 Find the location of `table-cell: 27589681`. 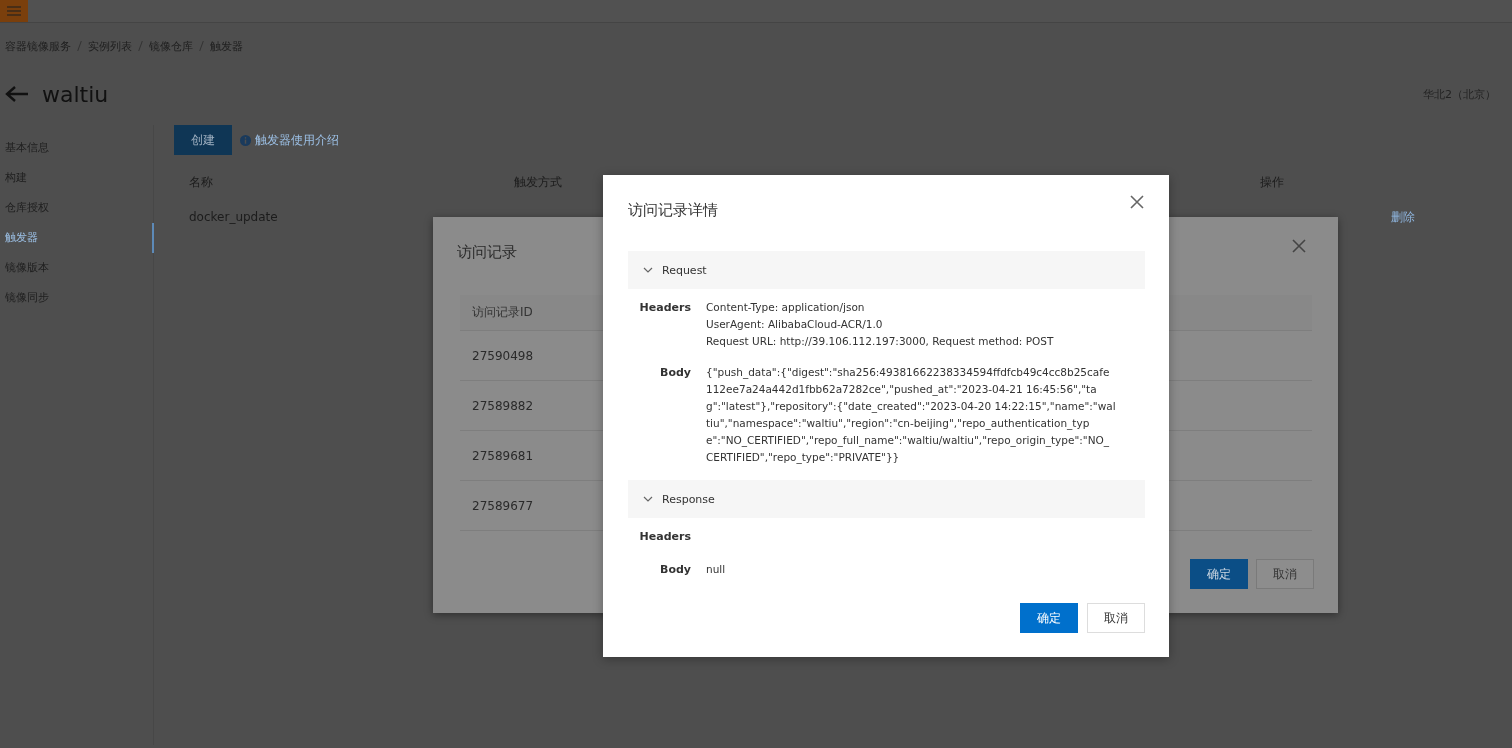

table-cell: 27589681 is located at coordinates (503, 455).